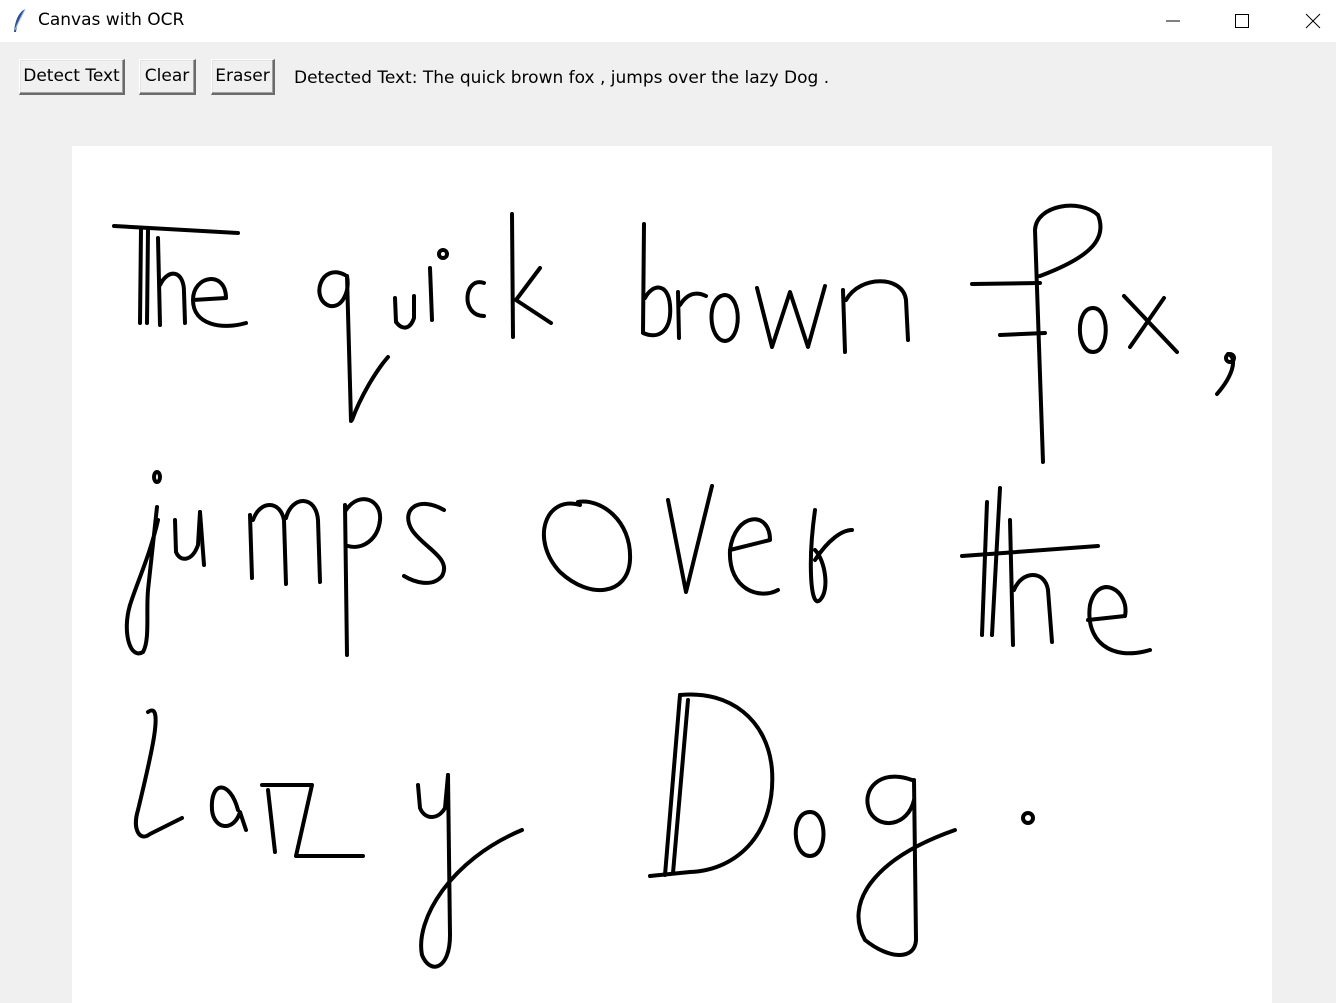  Describe the element at coordinates (668, 21) in the screenshot. I see `title-bar: Canvas with OCR` at that location.